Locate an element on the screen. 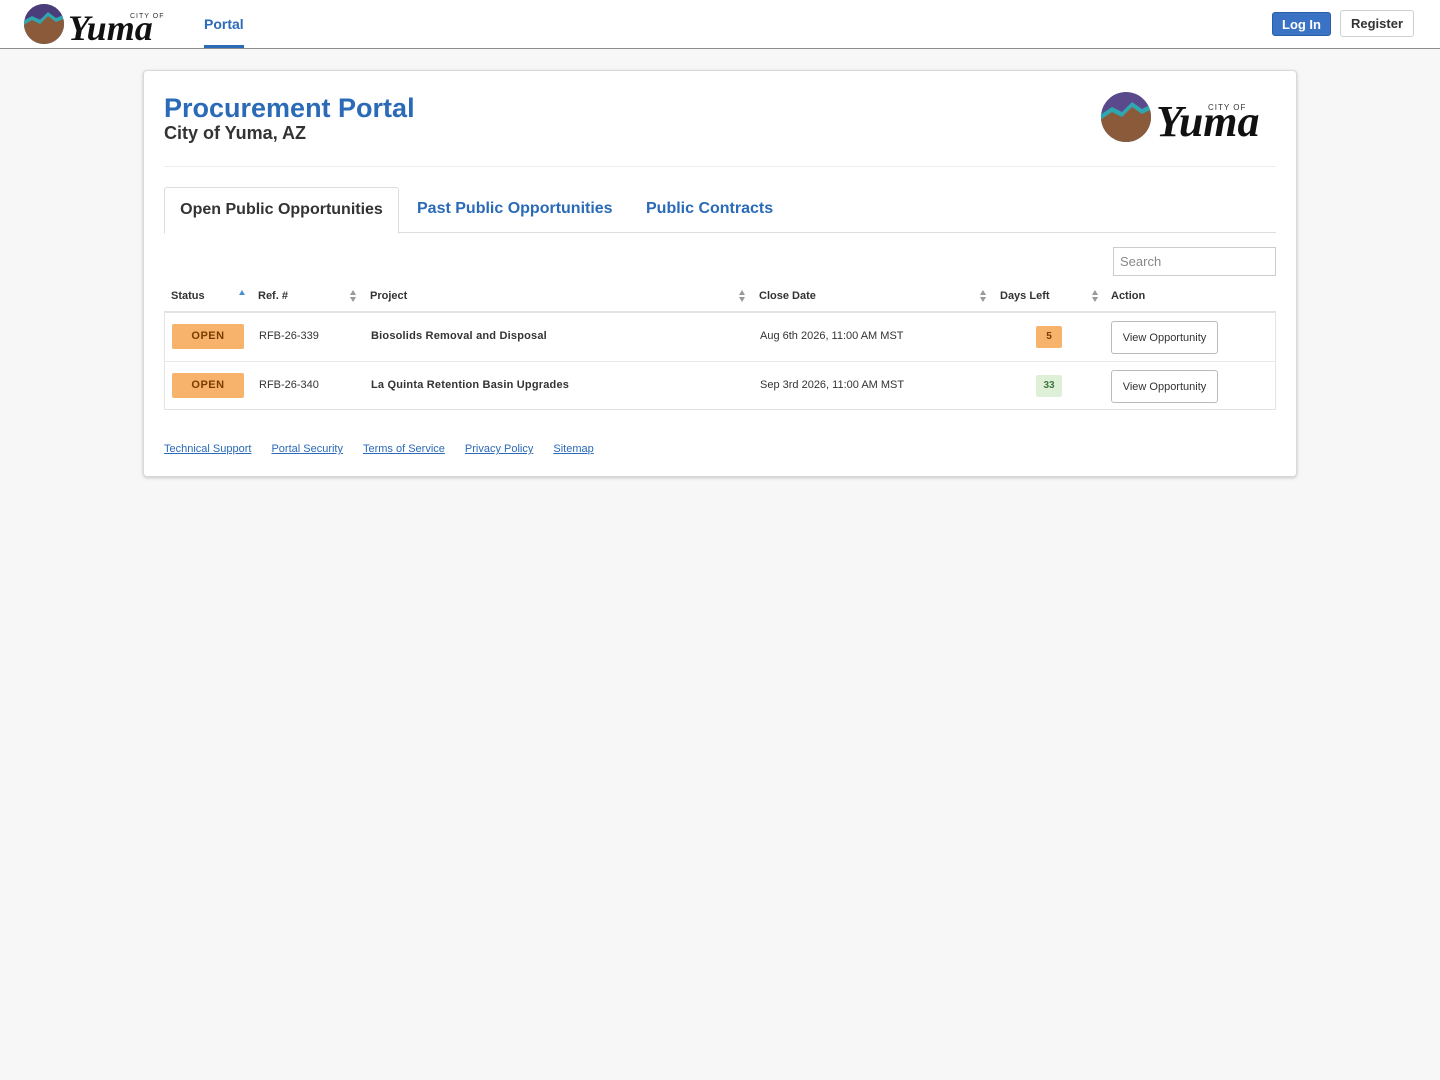 This screenshot has width=1440, height=1080. project-name: Biosolids Removal and Disposal is located at coordinates (459, 336).